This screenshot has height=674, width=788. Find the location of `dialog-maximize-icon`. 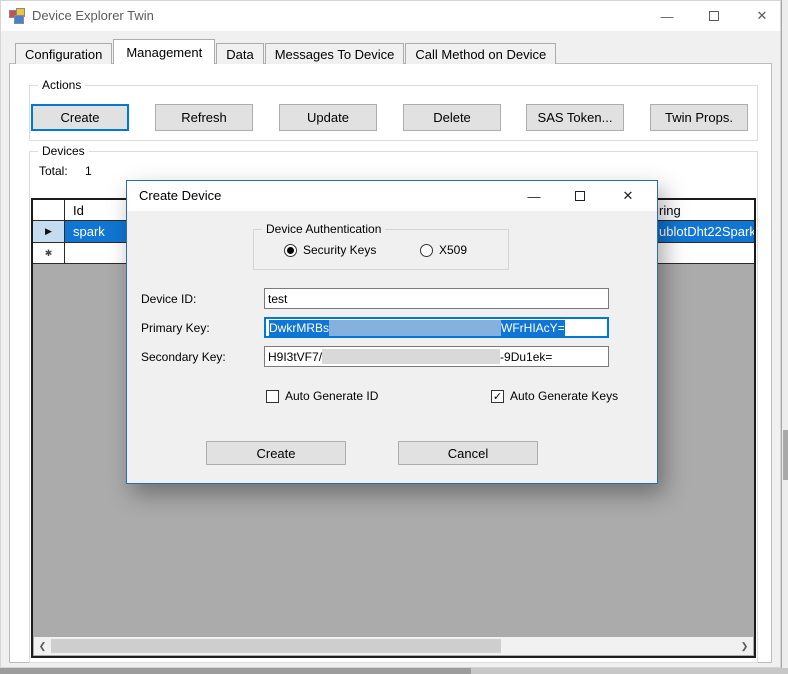

dialog-maximize-icon is located at coordinates (580, 196).